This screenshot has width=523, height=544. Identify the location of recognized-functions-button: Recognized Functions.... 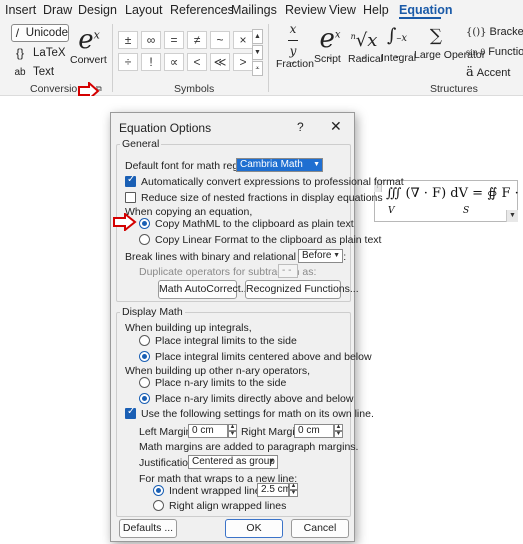
(302, 289).